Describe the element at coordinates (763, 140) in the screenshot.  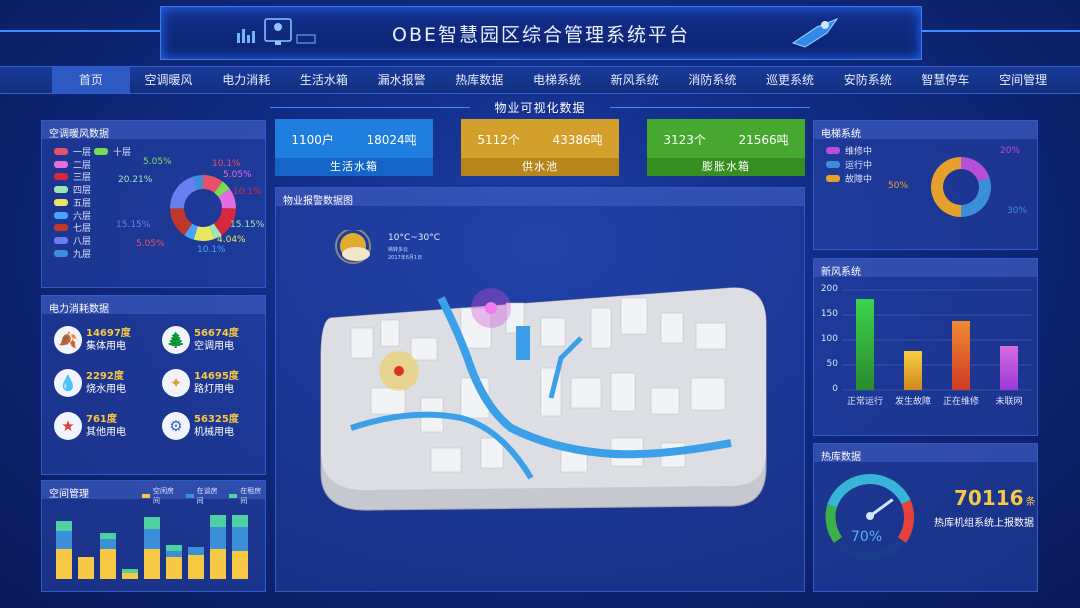
I see `card-value-2: 21566吨` at that location.